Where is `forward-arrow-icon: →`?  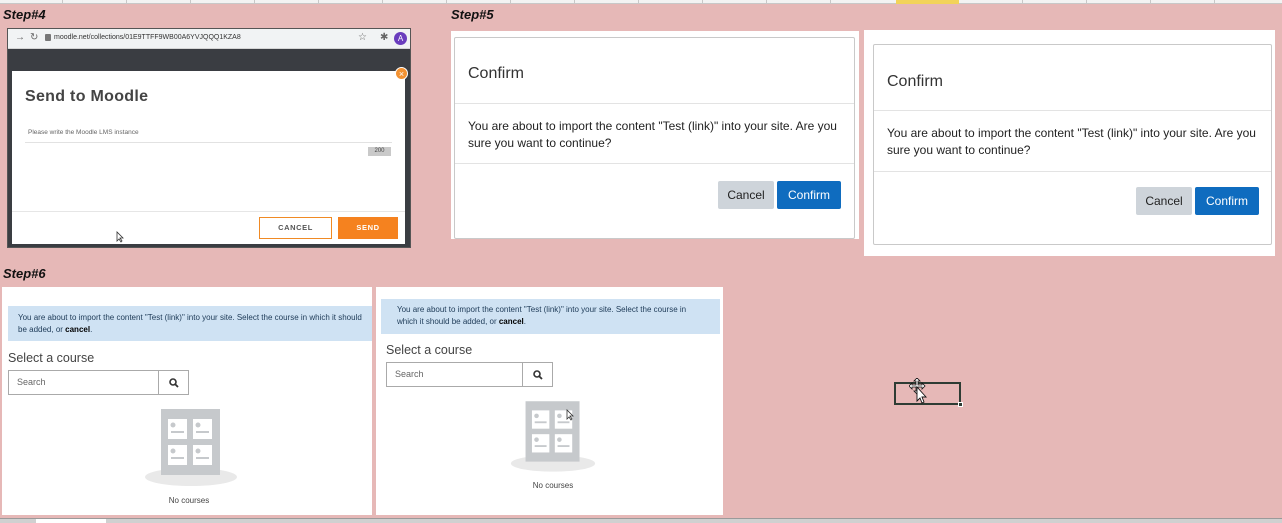 forward-arrow-icon: → is located at coordinates (20, 37).